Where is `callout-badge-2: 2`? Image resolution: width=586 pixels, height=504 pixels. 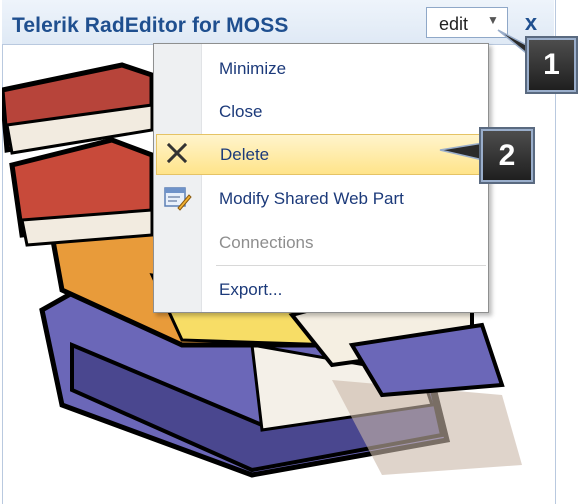 callout-badge-2: 2 is located at coordinates (507, 155).